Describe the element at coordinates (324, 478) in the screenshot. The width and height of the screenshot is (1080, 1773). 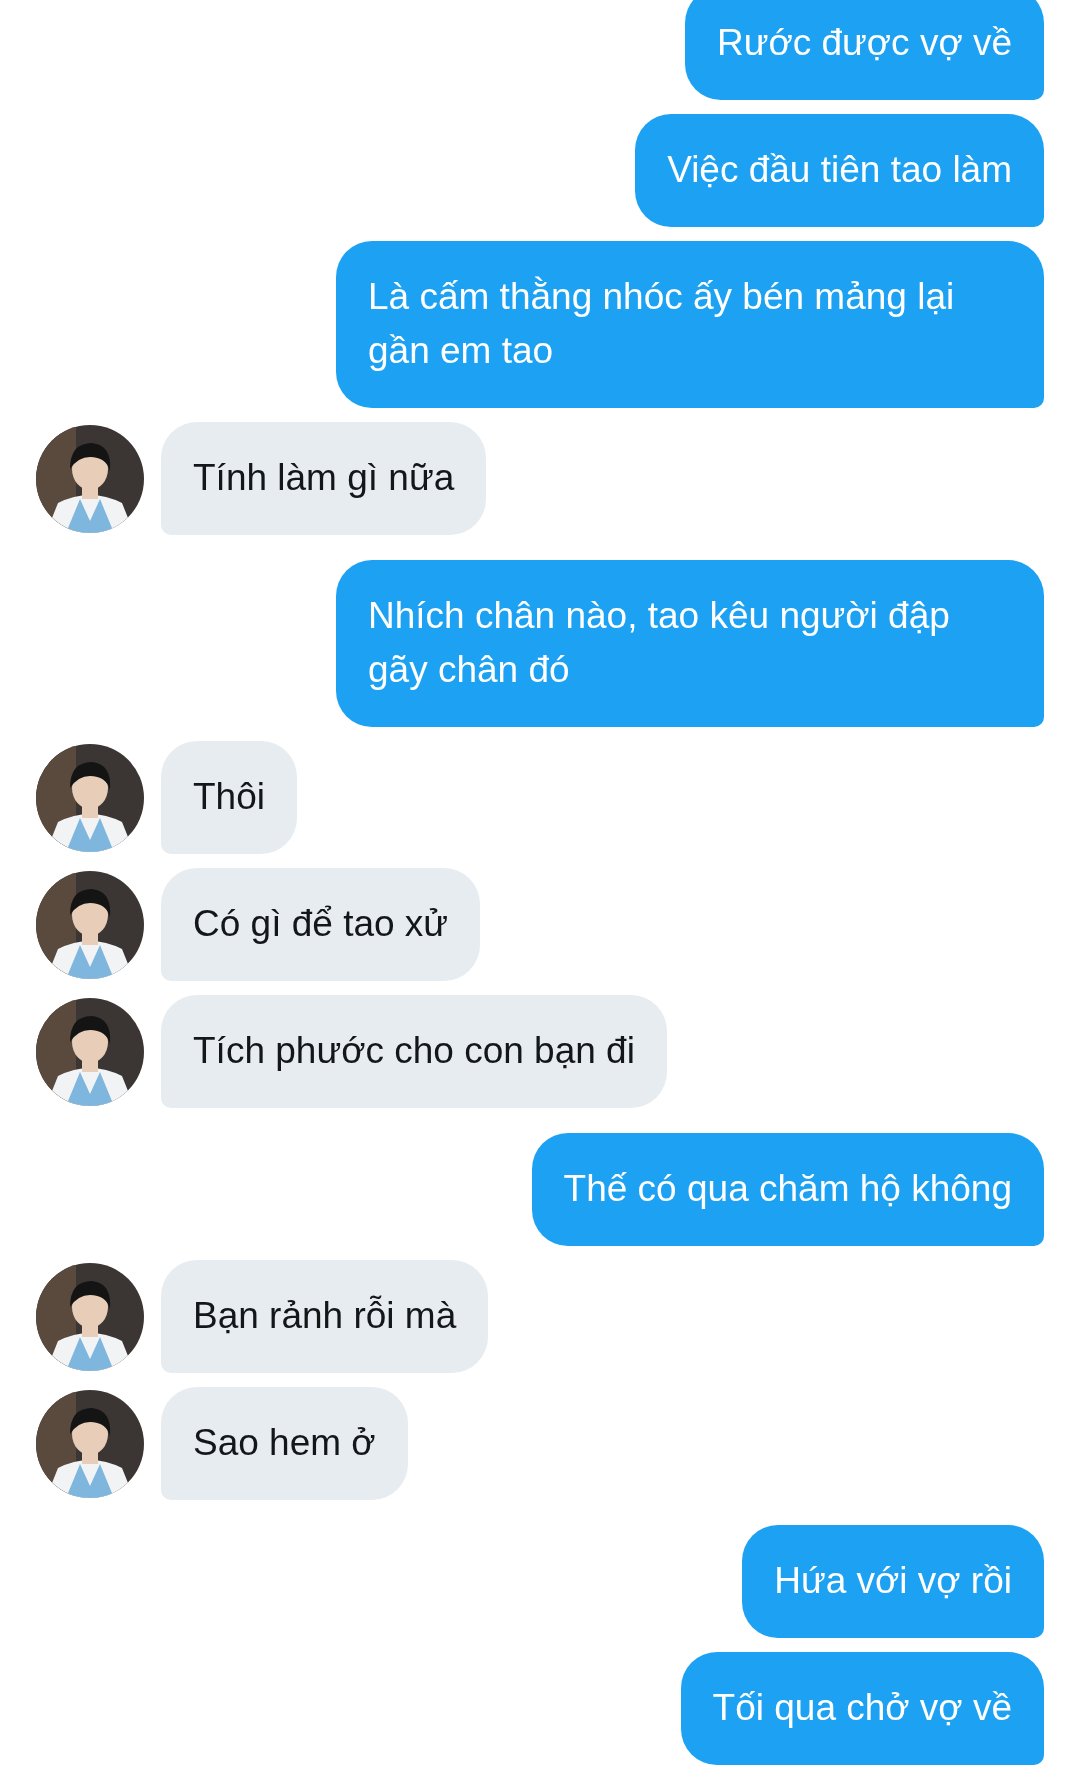
I see `message-bubble: Tính làm gì nữa` at that location.